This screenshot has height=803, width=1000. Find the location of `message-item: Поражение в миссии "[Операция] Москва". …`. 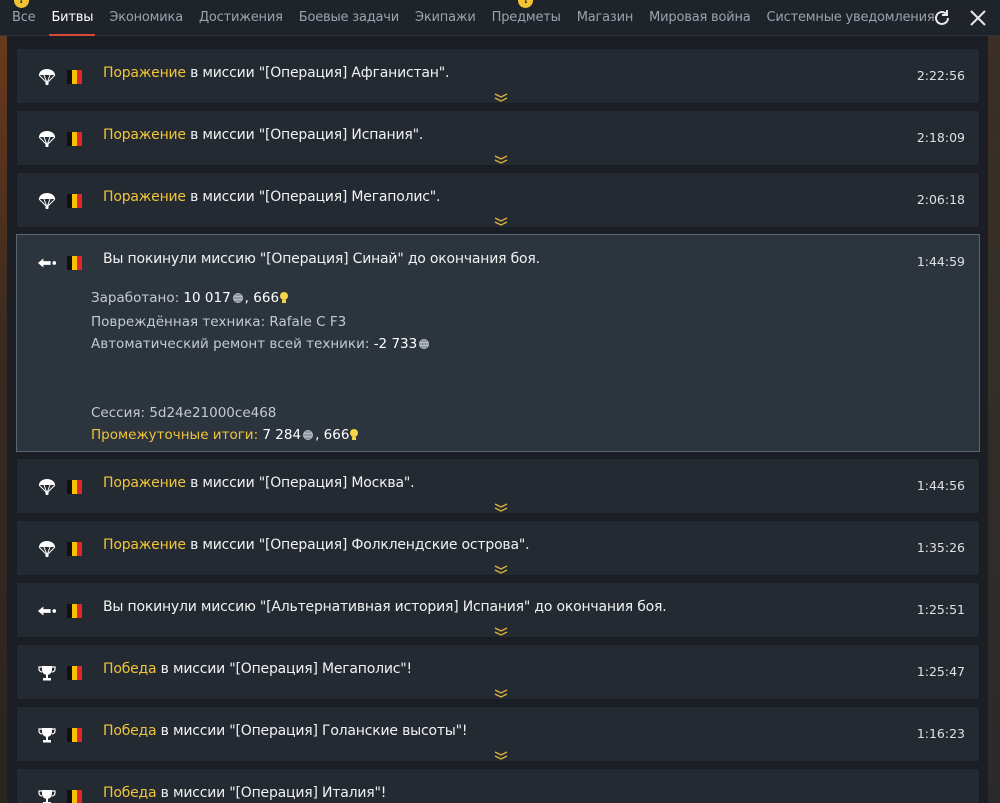

message-item: Поражение в миссии "[Операция] Москва". … is located at coordinates (498, 486).